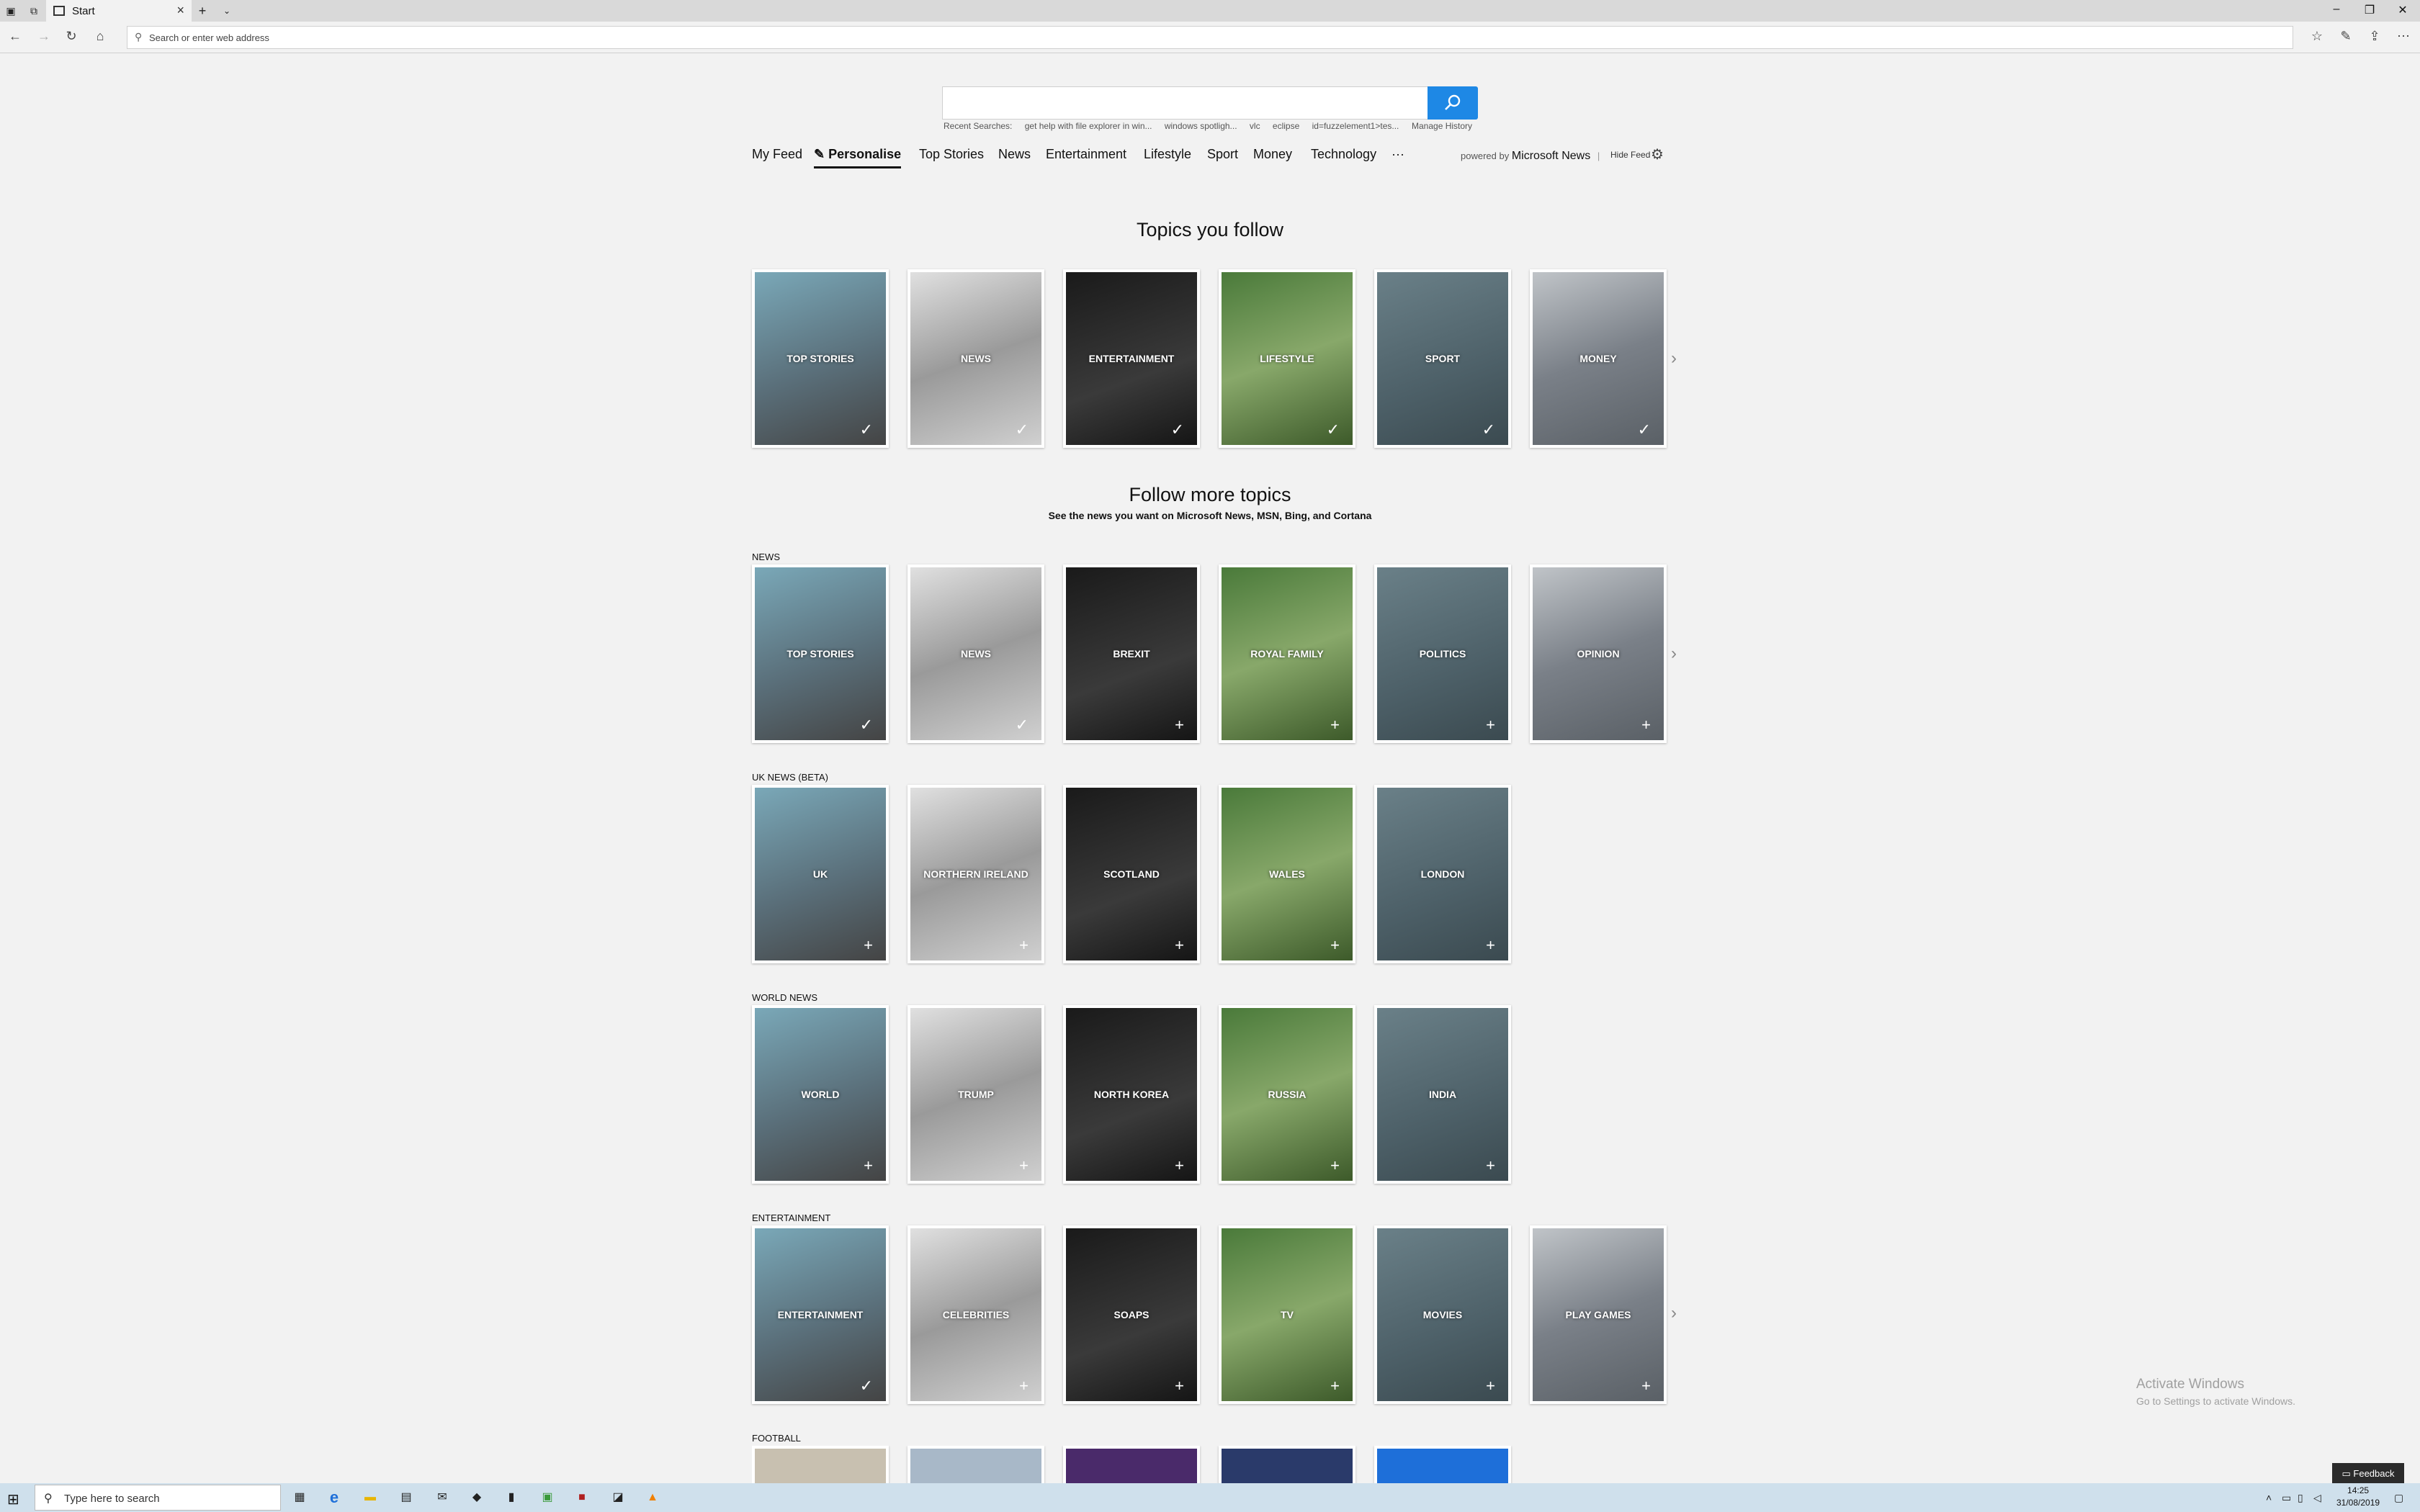  Describe the element at coordinates (820, 1094) in the screenshot. I see `topic-tile-world: WORLD +` at that location.